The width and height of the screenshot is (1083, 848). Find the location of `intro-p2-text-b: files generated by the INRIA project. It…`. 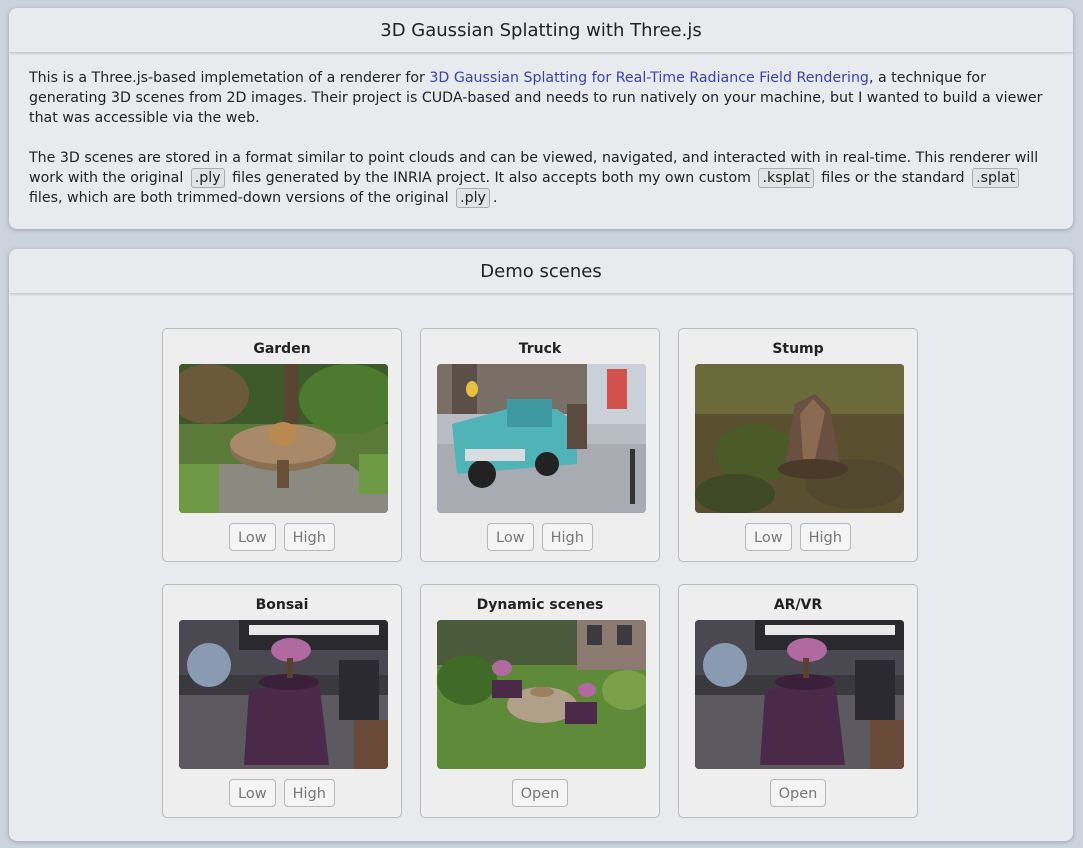

intro-p2-text-b: files generated by the INRIA project. It… is located at coordinates (491, 178).